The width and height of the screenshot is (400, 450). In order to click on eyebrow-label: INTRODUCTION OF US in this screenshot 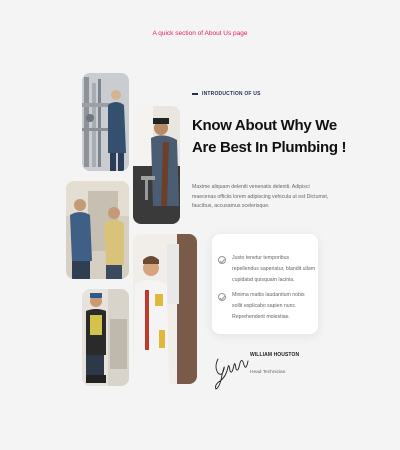, I will do `click(231, 94)`.